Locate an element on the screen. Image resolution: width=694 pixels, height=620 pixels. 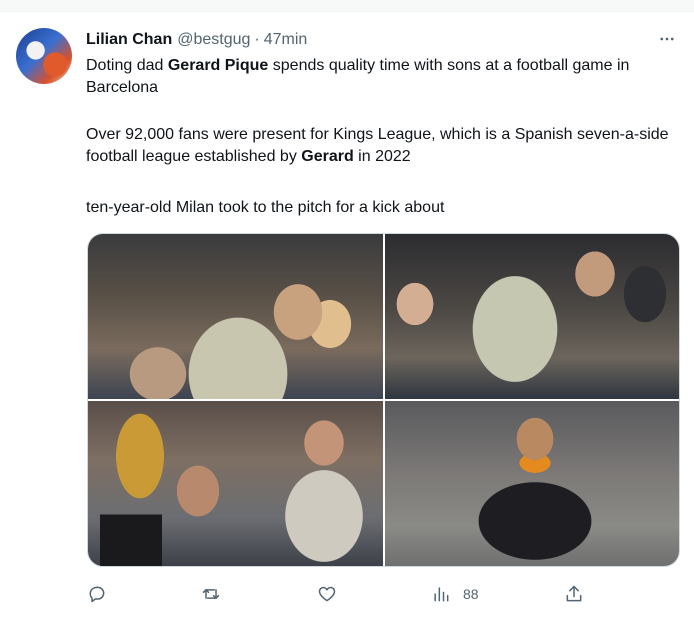
tweet-actions: 88 is located at coordinates (381, 594).